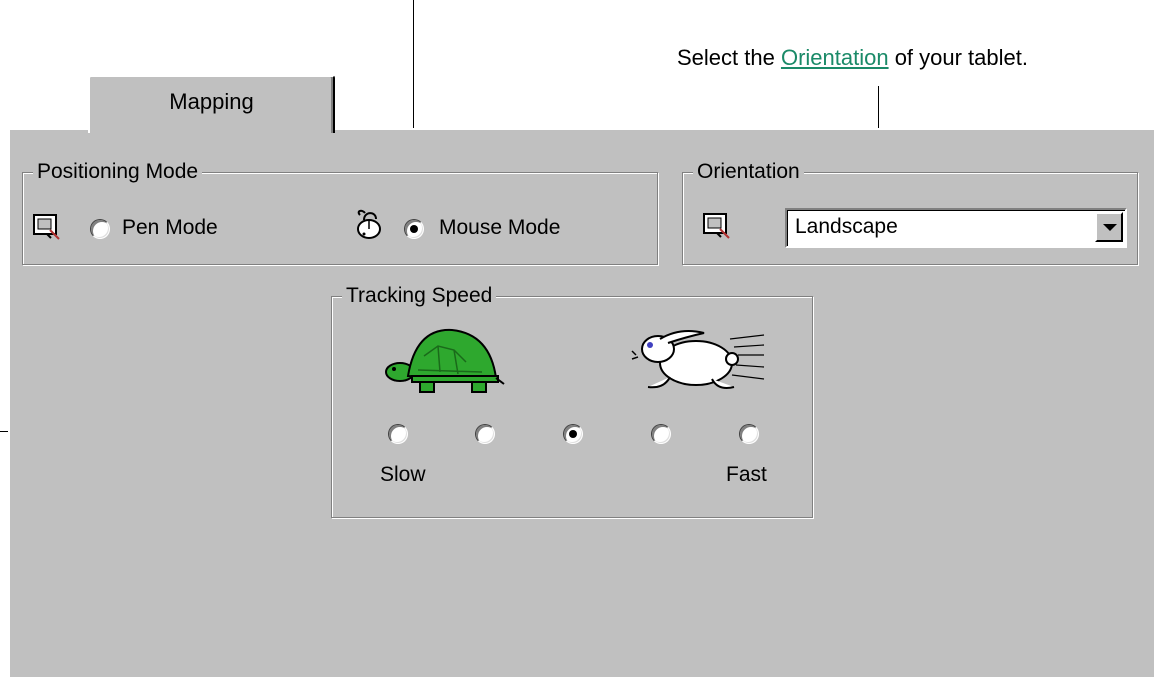  What do you see at coordinates (835, 57) in the screenshot?
I see `orientation-help-link: Orientation` at bounding box center [835, 57].